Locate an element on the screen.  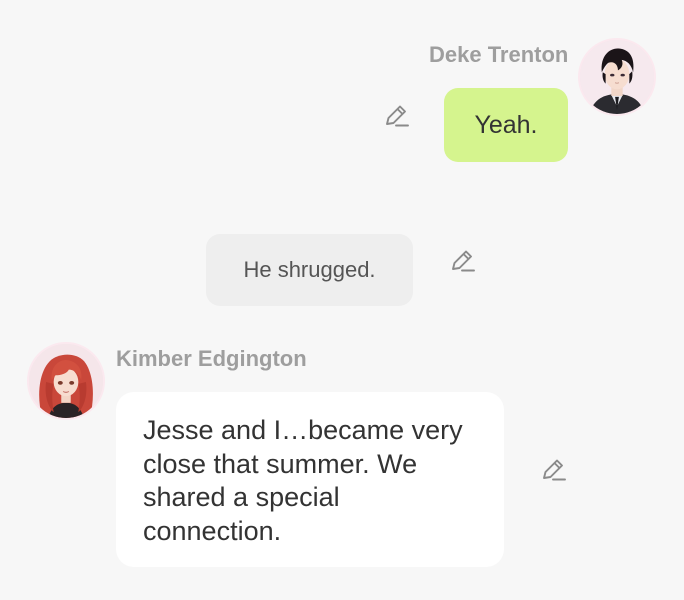
red-haired-woman-avatar-icon is located at coordinates (66, 381).